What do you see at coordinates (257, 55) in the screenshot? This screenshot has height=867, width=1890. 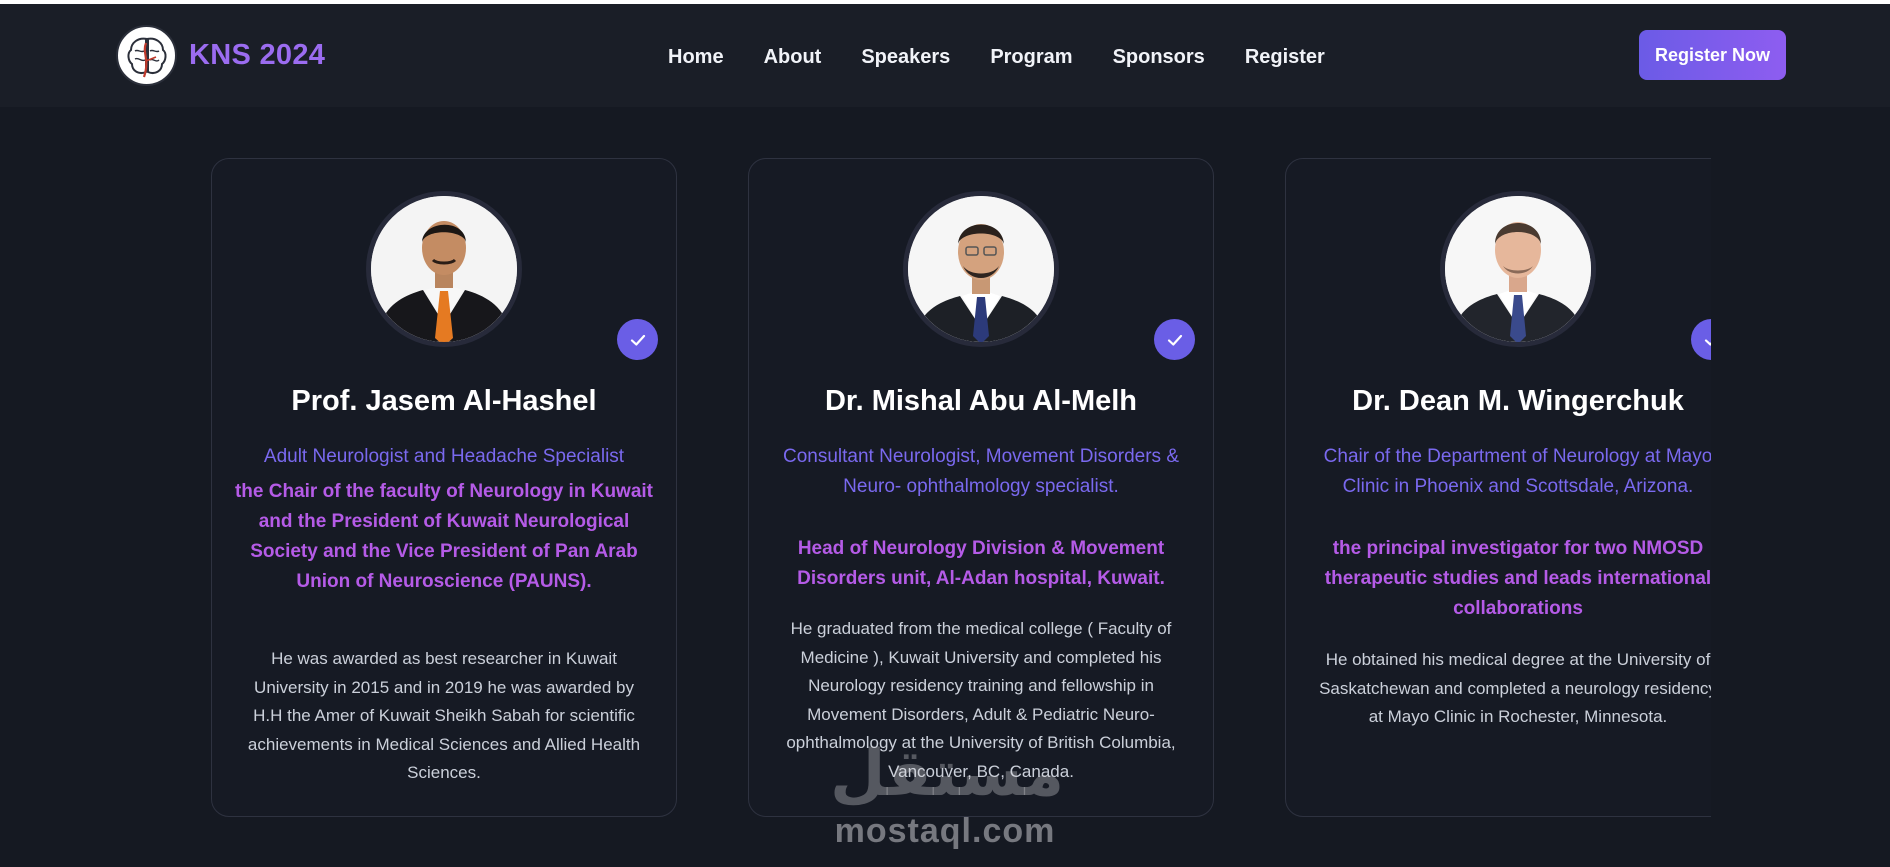 I see `brand-name: KNS 2024` at bounding box center [257, 55].